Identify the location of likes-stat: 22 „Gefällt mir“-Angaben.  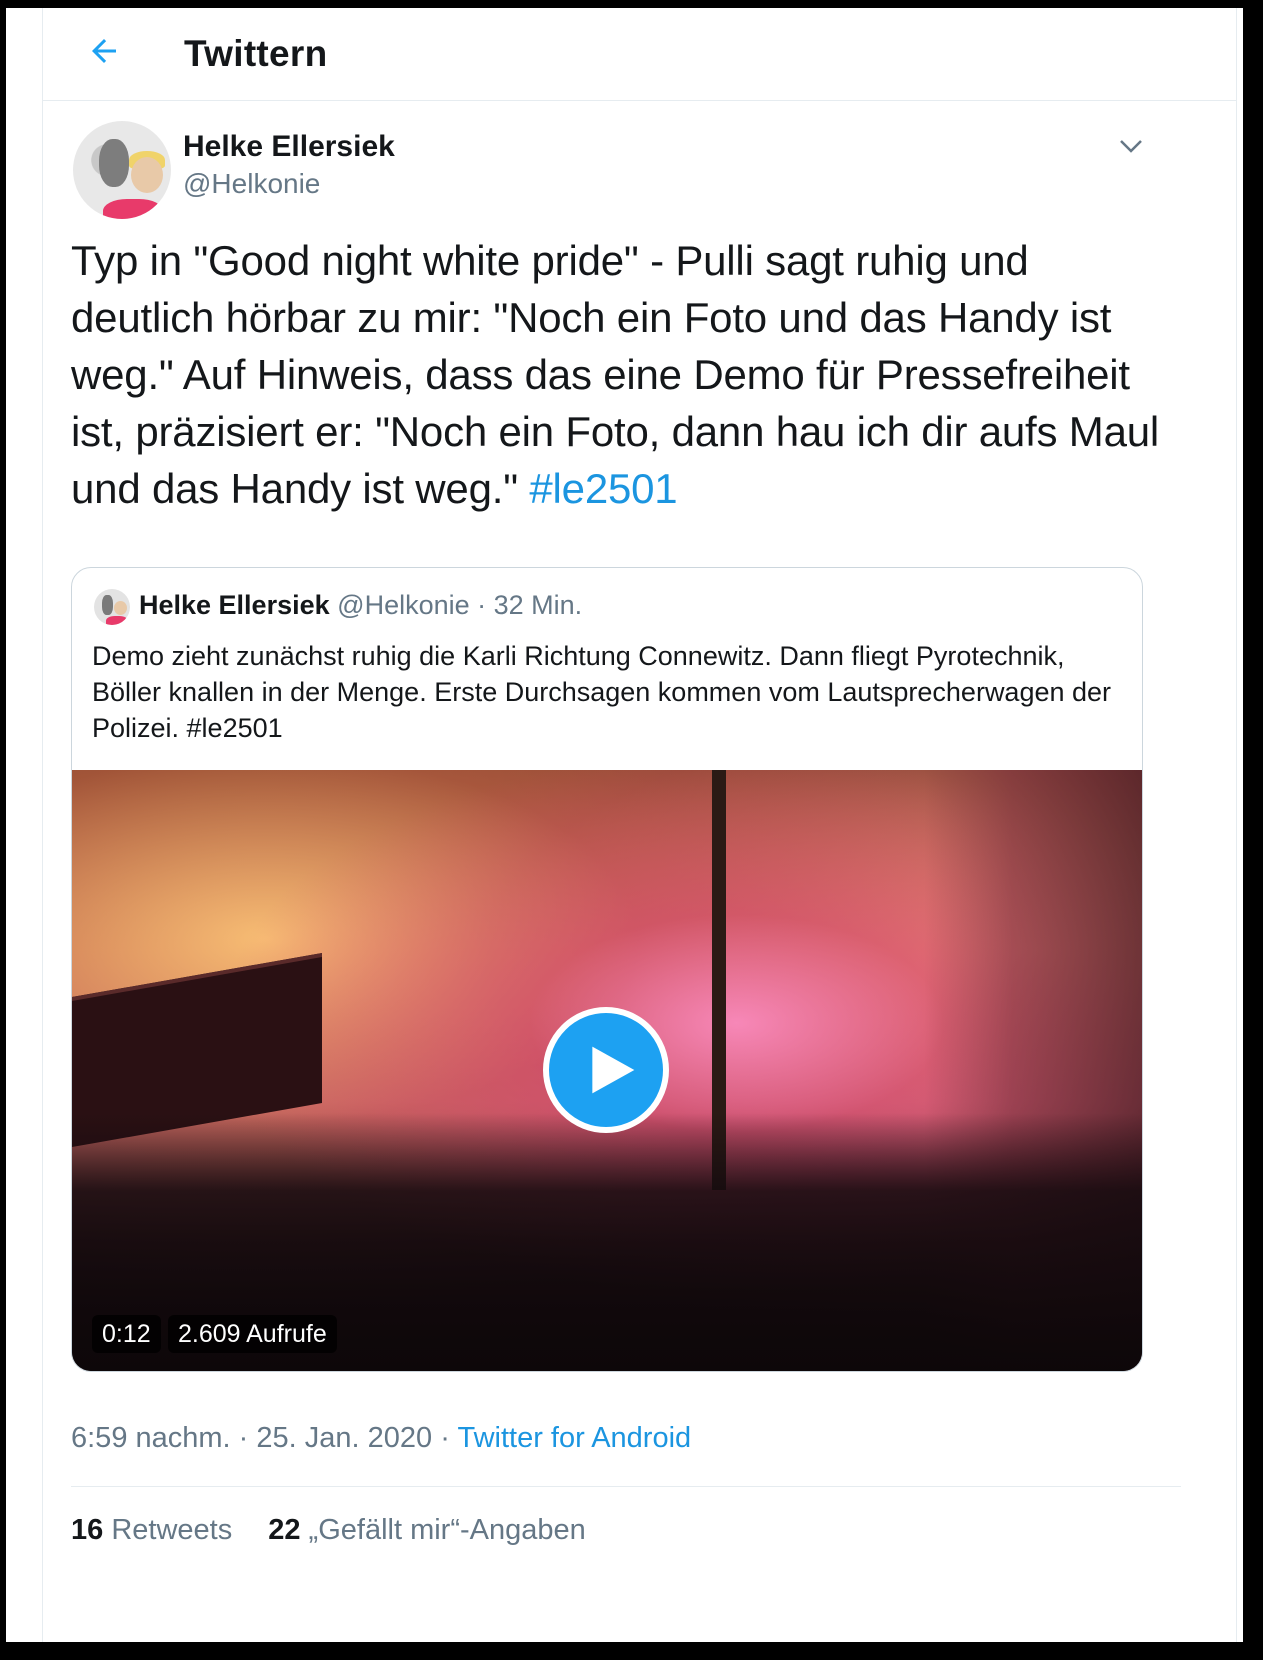
(427, 1530).